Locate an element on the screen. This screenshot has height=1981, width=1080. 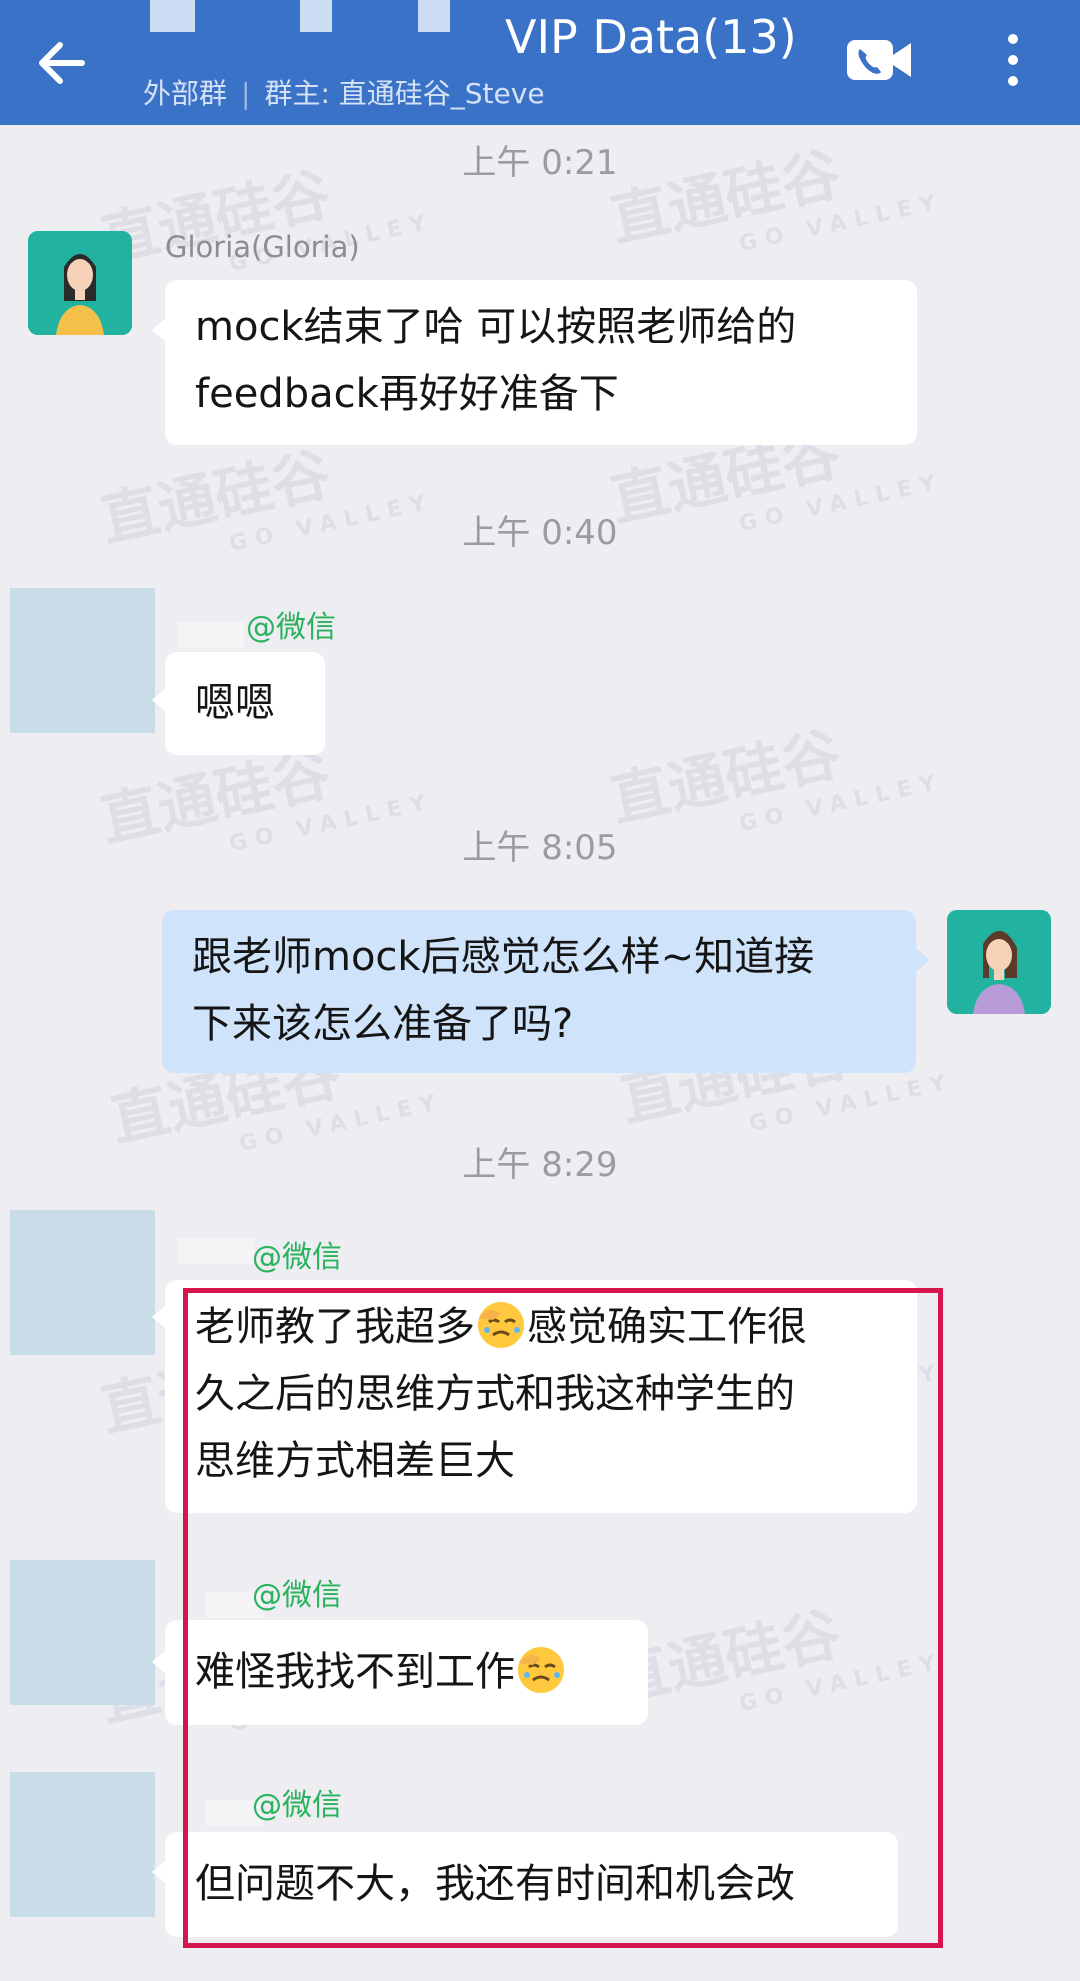
message-bubble: 老师教了我超多 感觉确实工作很 久之后的思维方式和我这种学生的 思维方式相差巨大 is located at coordinates (541, 1396).